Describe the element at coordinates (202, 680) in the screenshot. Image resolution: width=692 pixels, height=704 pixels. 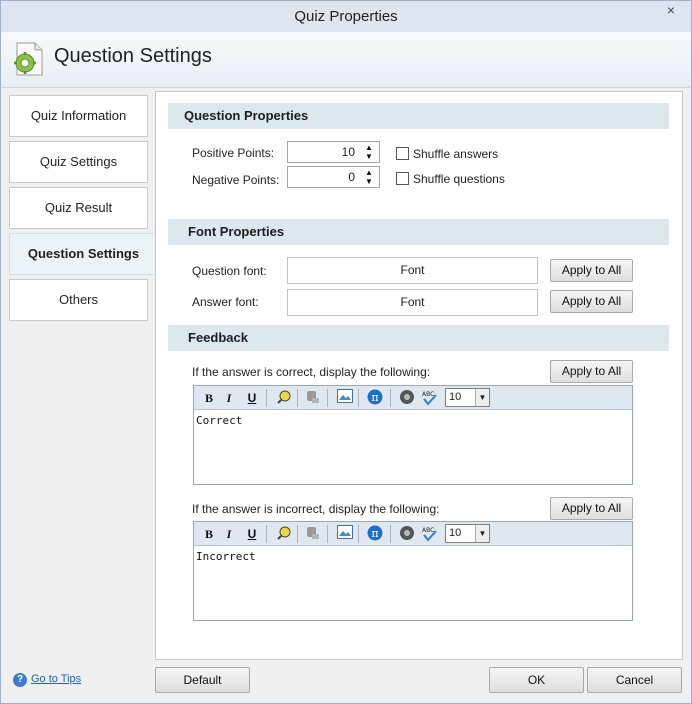
I see `default-button: Default` at that location.